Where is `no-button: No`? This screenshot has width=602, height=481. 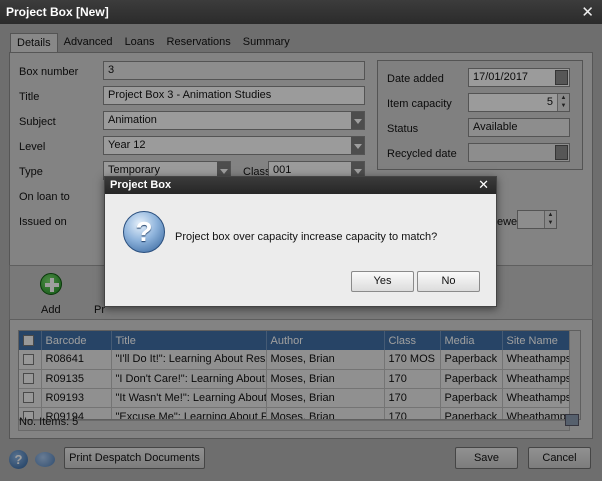
no-button: No is located at coordinates (448, 281).